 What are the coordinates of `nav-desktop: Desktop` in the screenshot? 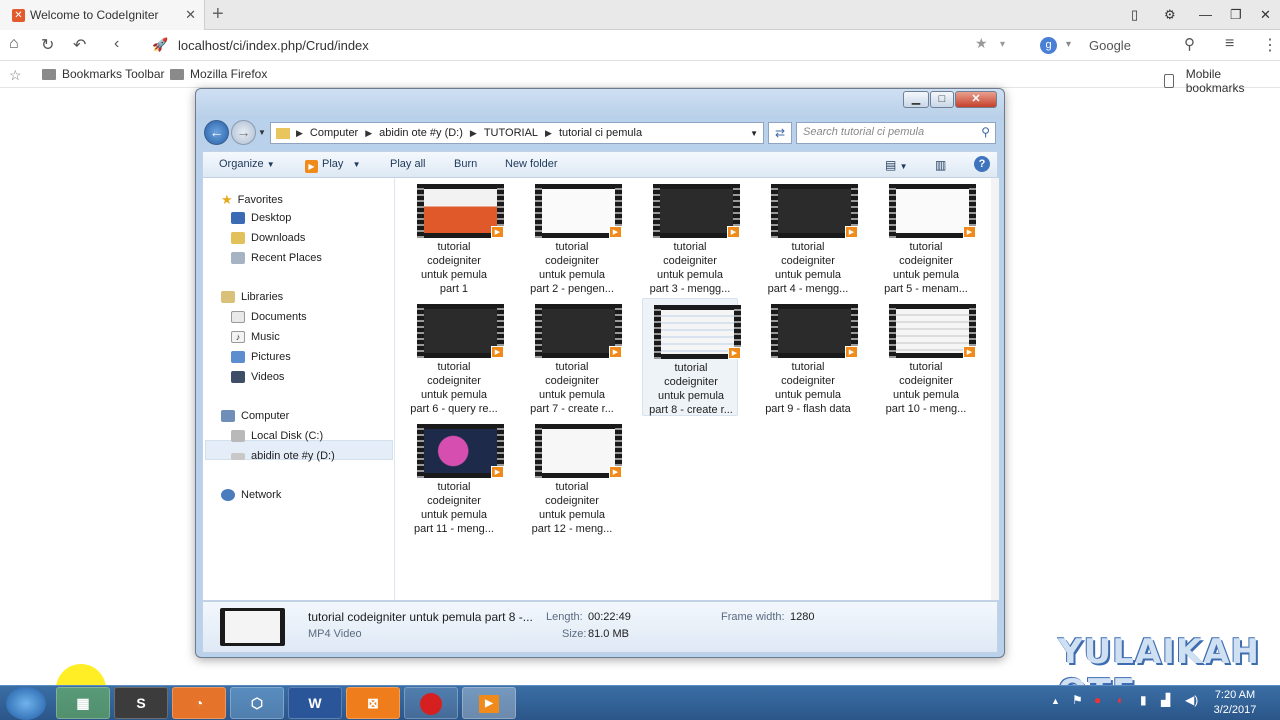 It's located at (261, 218).